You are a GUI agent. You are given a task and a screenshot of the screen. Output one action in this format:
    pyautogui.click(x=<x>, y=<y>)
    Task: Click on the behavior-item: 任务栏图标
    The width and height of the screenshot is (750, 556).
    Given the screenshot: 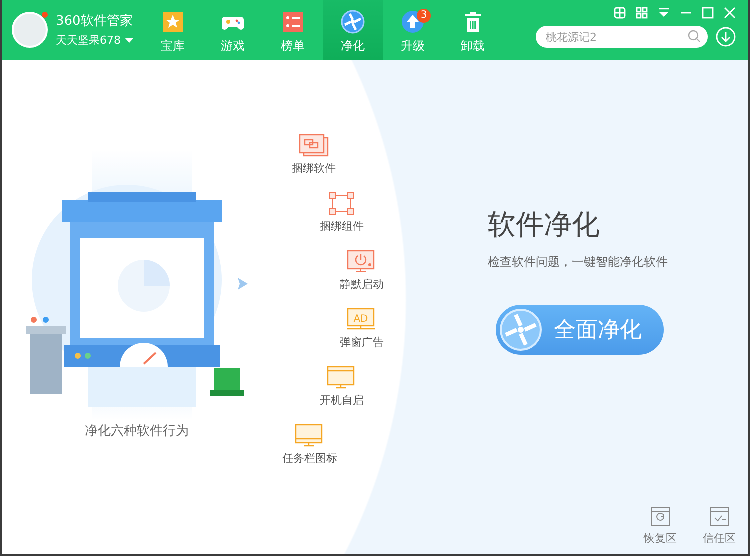 What is the action you would take?
    pyautogui.click(x=310, y=445)
    